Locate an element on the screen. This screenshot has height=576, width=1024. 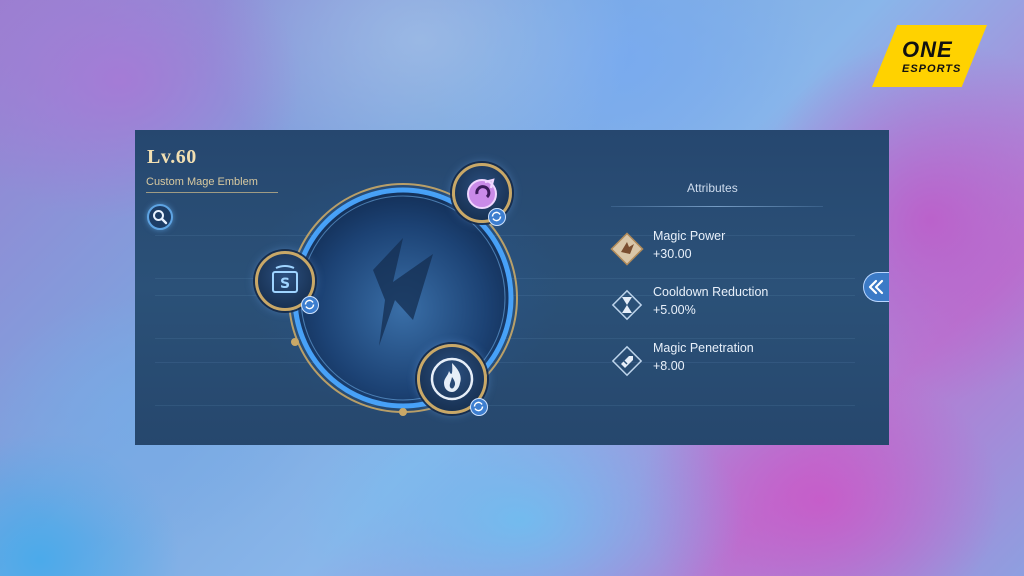
svg-text: S is located at coordinates (285, 284).